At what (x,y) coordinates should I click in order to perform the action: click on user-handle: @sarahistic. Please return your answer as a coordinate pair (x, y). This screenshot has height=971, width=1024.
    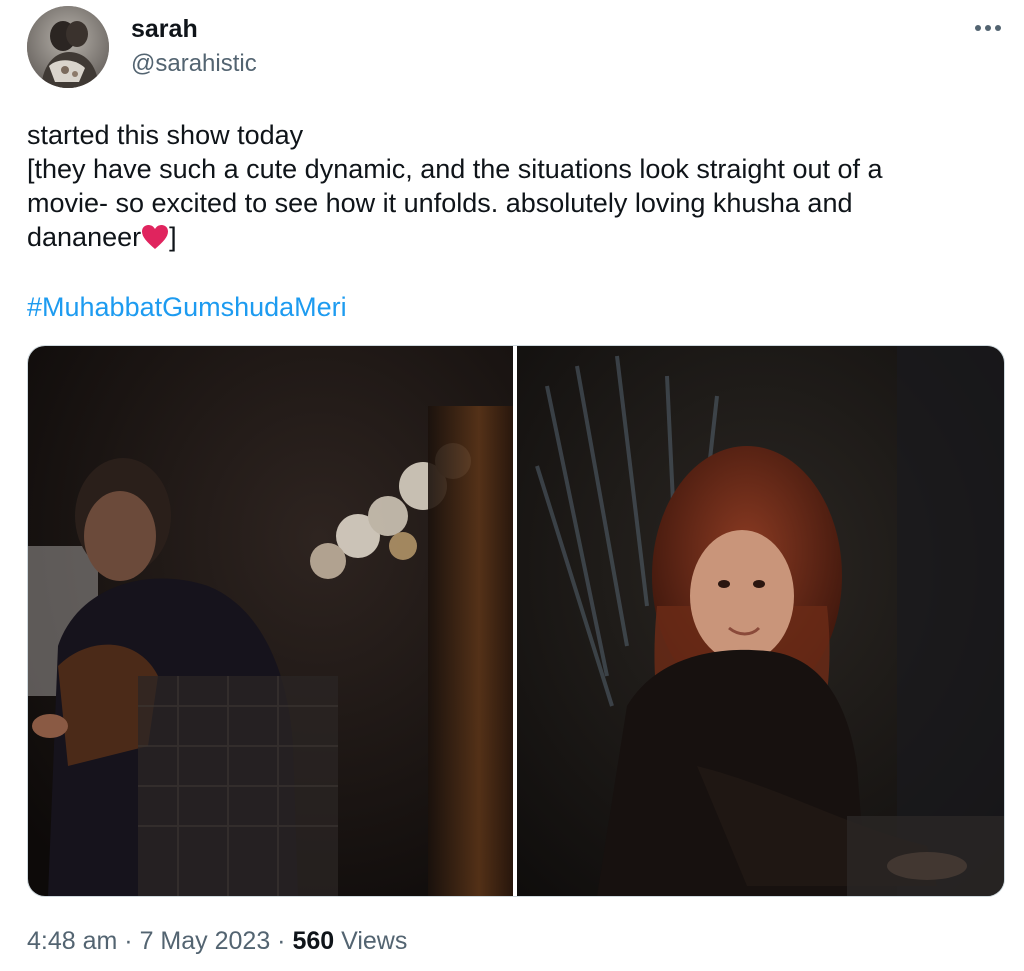
    Looking at the image, I should click on (194, 64).